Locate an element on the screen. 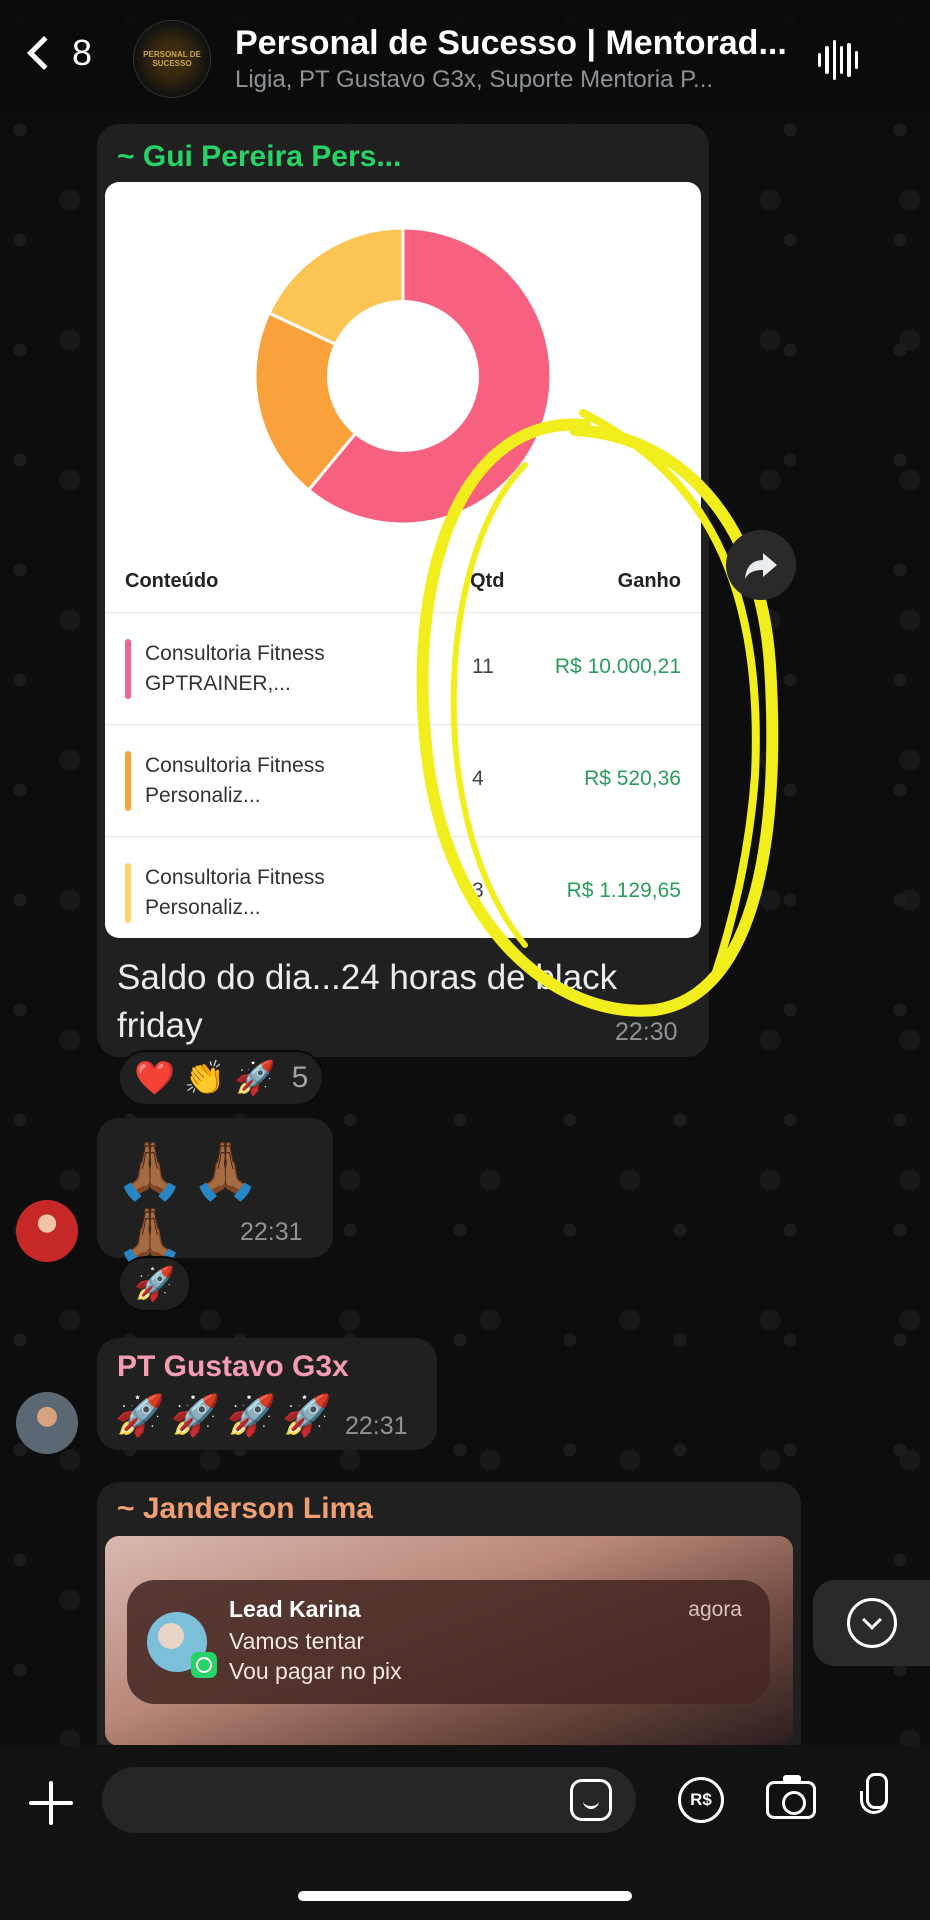 This screenshot has width=930, height=1920. message-input is located at coordinates (369, 1800).